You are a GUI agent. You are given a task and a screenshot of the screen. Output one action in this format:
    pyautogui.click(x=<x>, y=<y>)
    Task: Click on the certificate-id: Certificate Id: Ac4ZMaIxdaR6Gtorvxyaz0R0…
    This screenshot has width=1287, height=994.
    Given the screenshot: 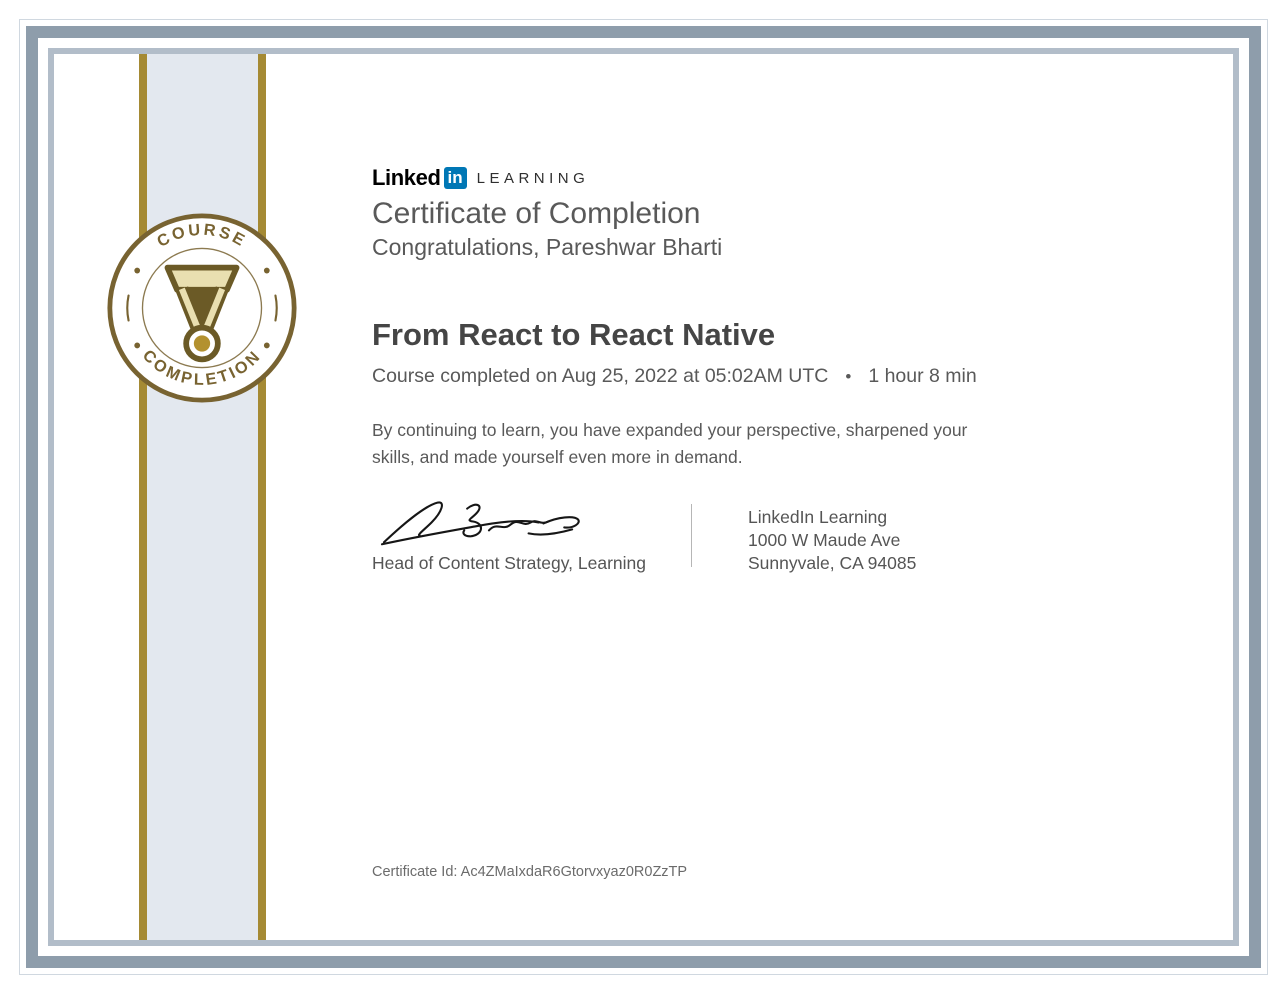 What is the action you would take?
    pyautogui.click(x=530, y=872)
    